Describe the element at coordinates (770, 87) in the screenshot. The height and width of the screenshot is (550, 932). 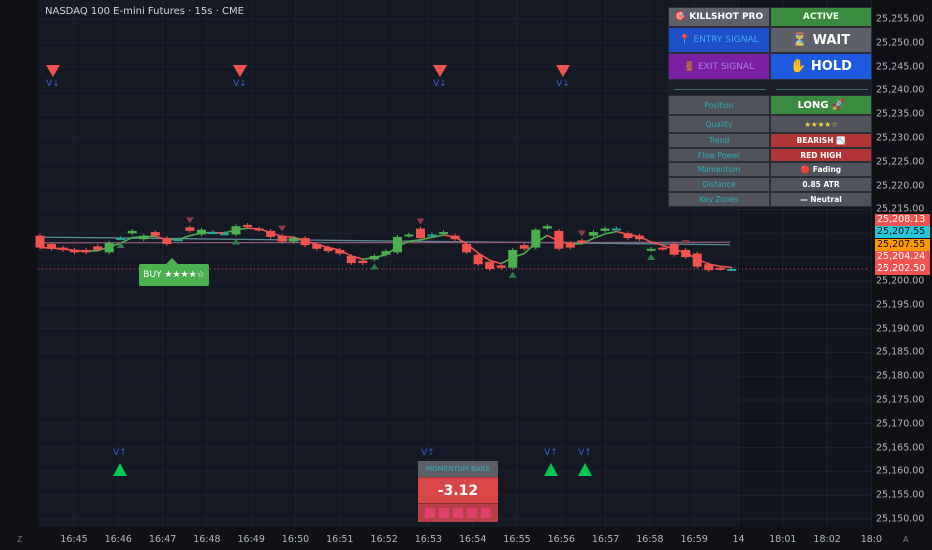
I see `panel-divider` at that location.